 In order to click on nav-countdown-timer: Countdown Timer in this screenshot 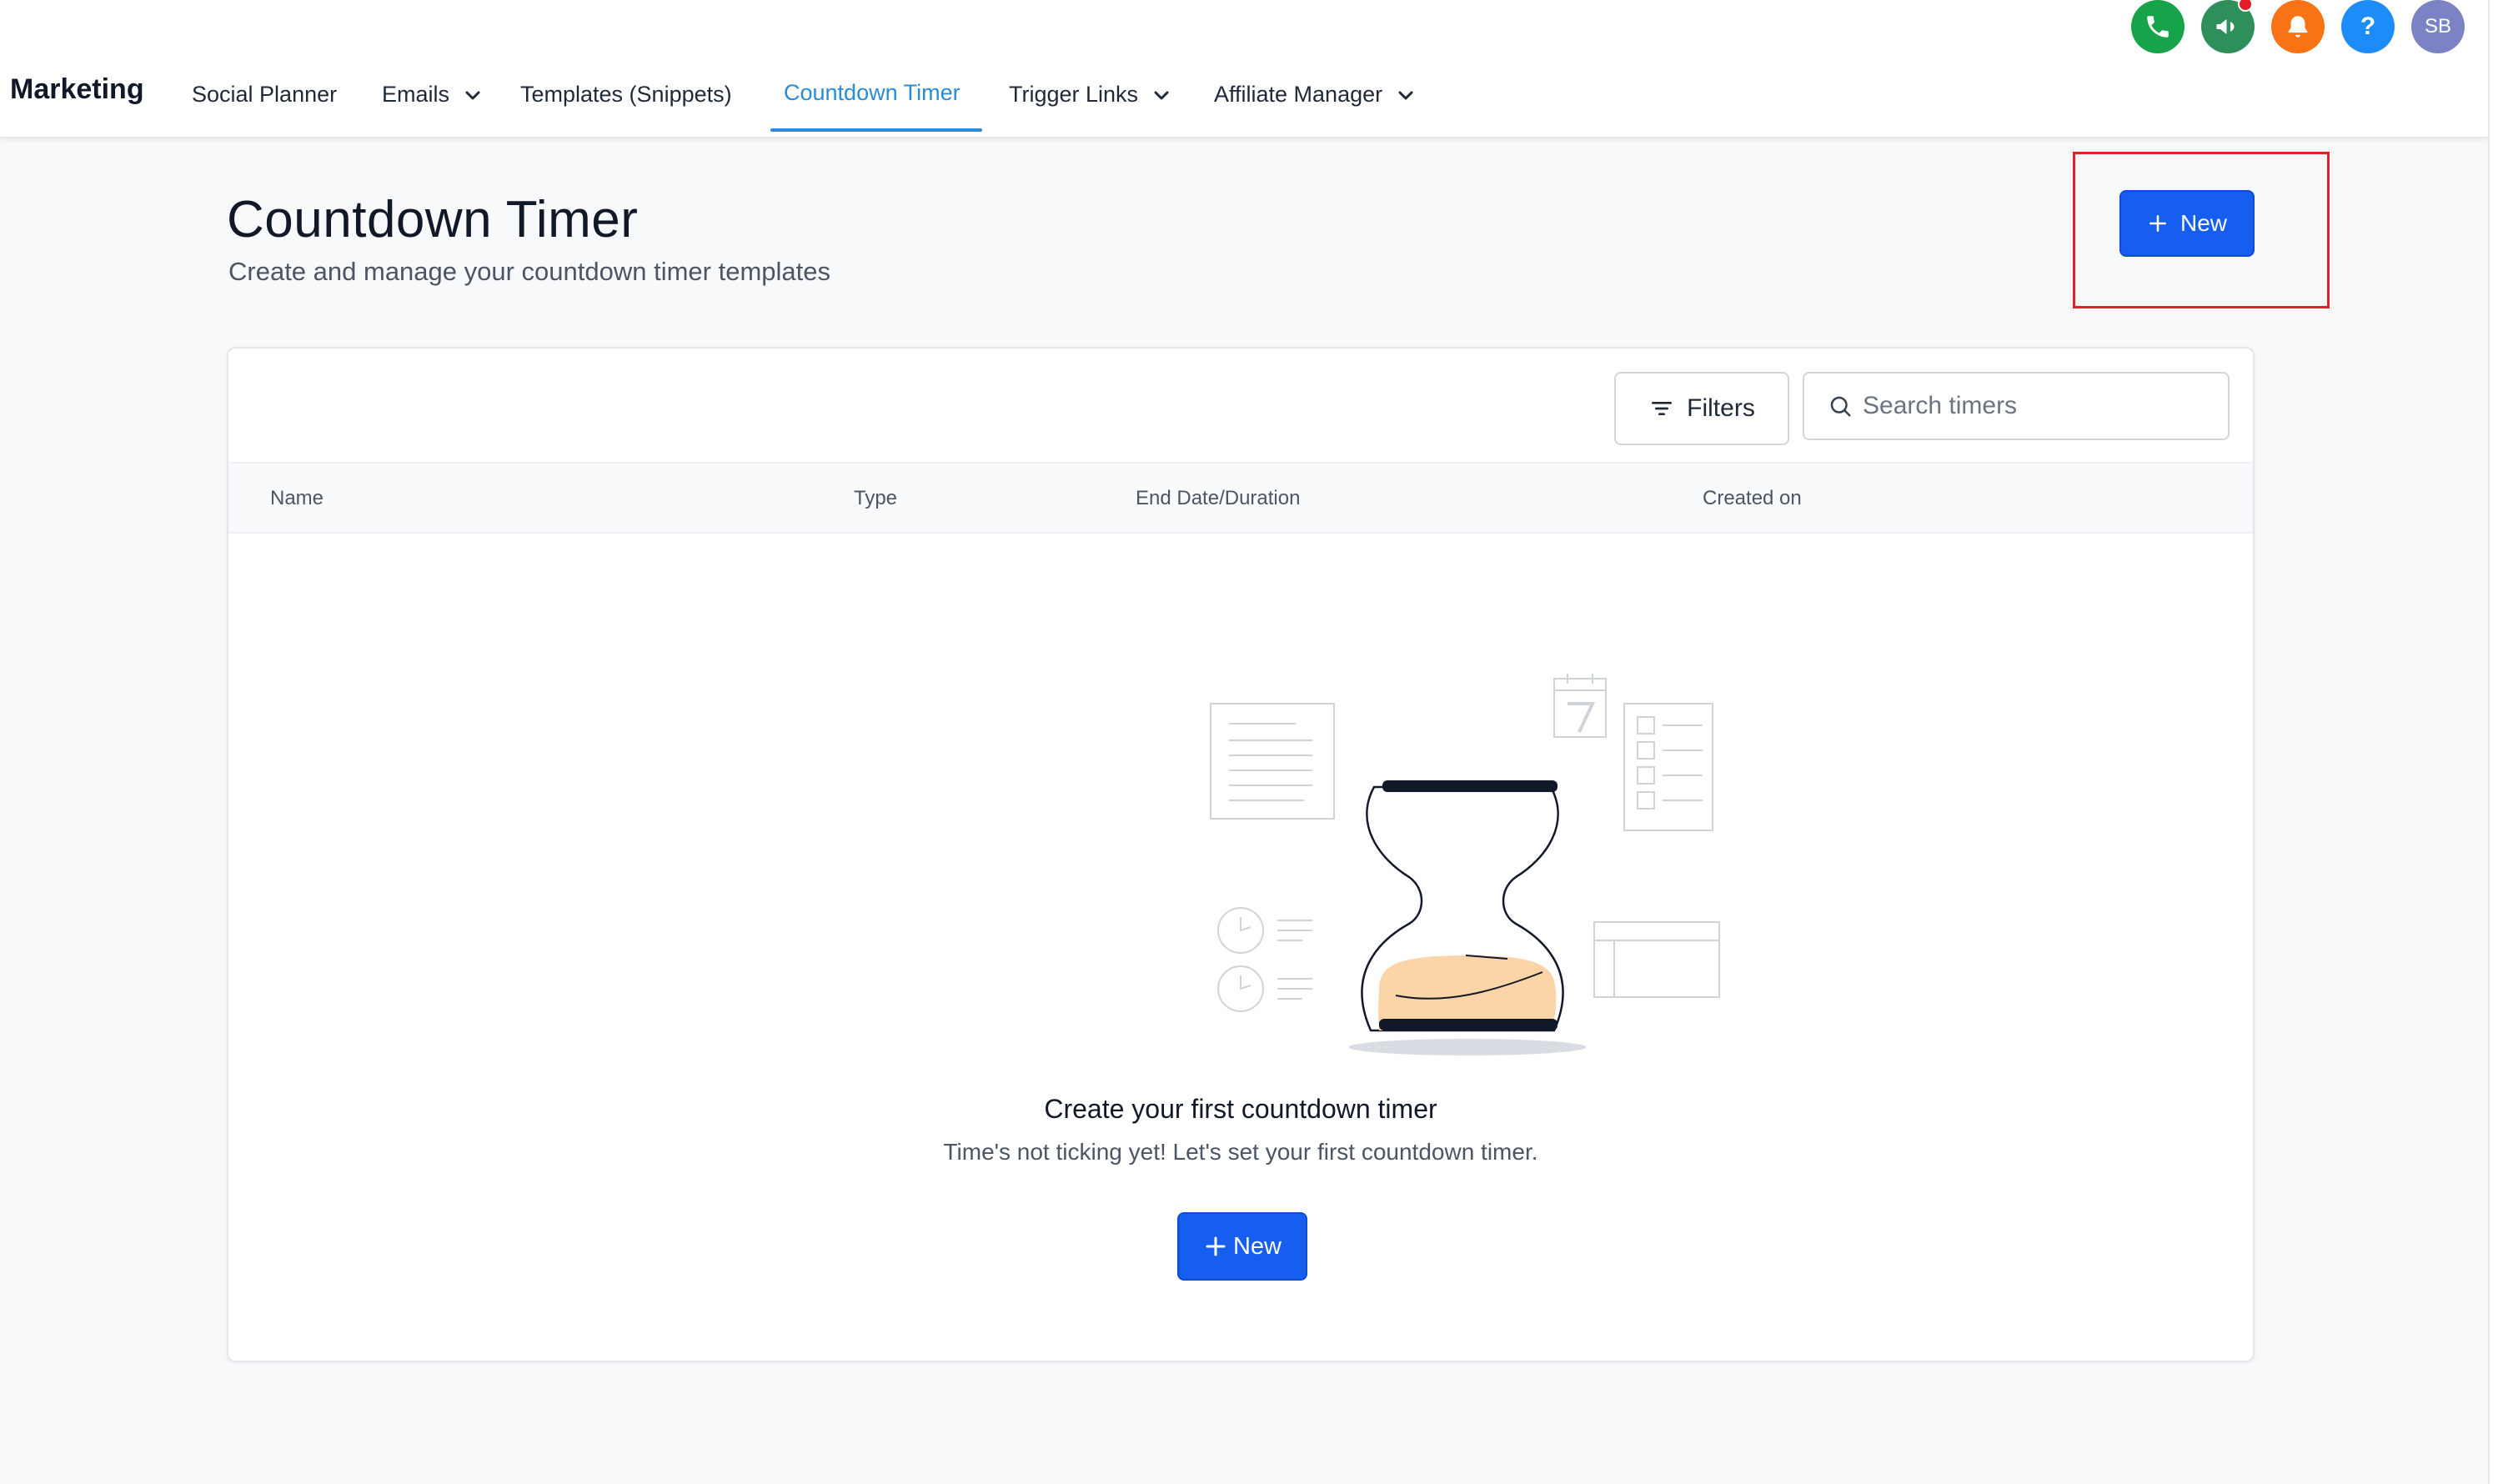, I will do `click(873, 105)`.